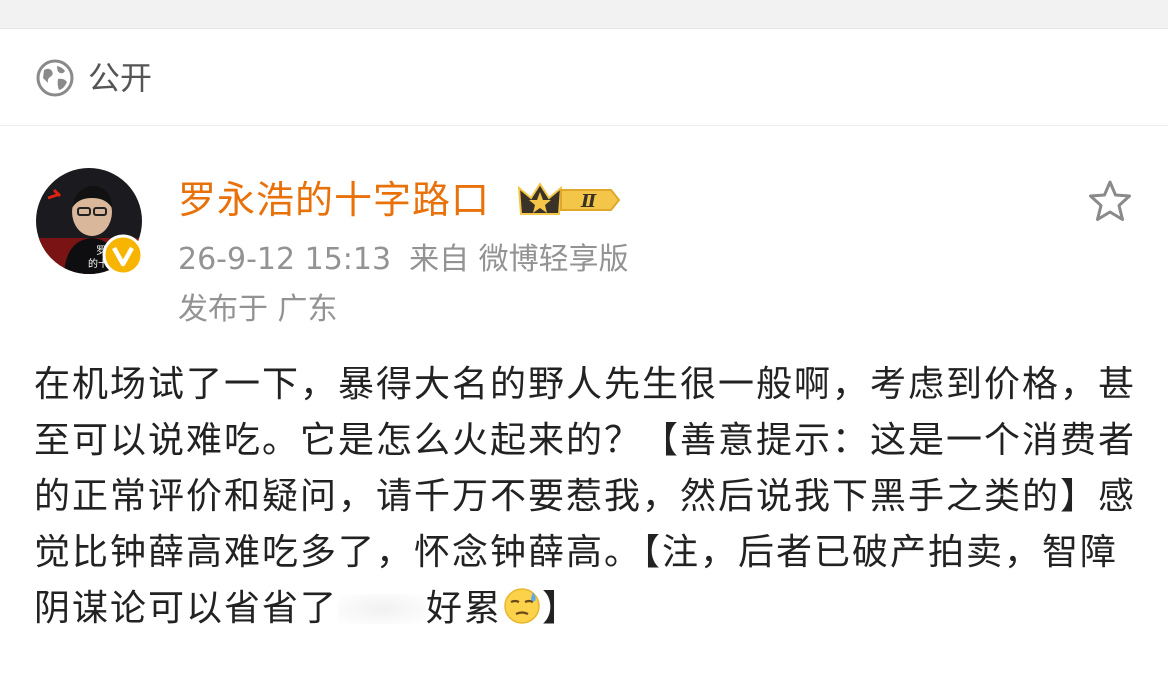 Image resolution: width=1168 pixels, height=678 pixels. I want to click on post-location: 发布于 广东, so click(258, 309).